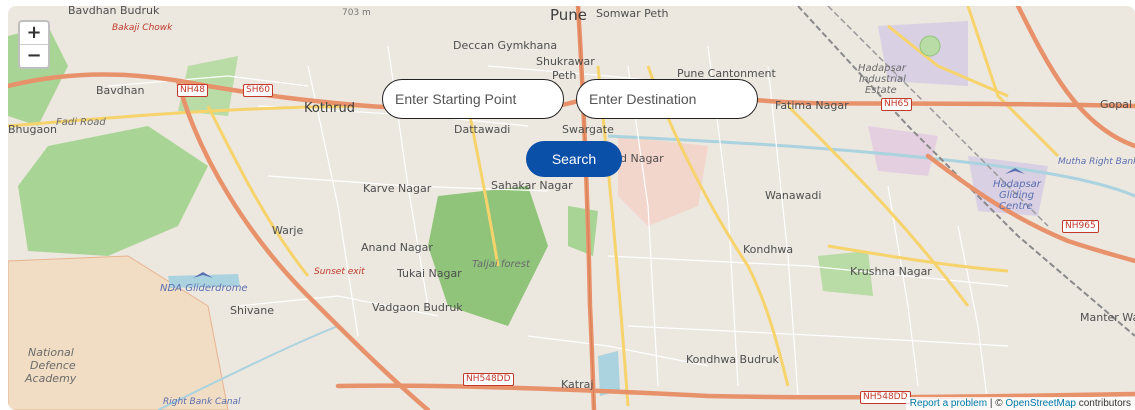 The image size is (1135, 410). I want to click on place-label: Shukrawar, so click(565, 61).